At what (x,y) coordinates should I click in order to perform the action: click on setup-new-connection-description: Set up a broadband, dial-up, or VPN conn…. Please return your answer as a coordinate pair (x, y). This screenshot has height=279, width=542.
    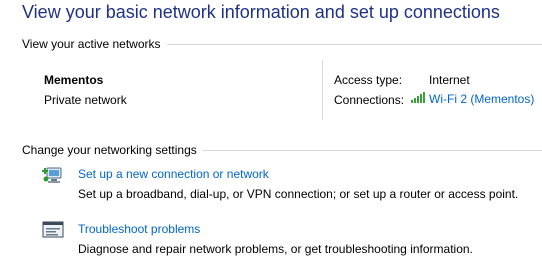
    Looking at the image, I should click on (298, 194).